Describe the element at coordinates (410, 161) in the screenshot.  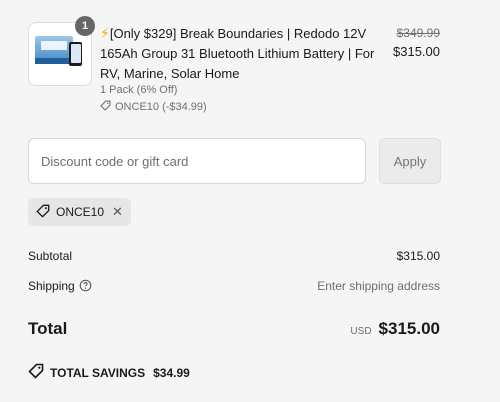
I see `apply-button: Apply` at that location.